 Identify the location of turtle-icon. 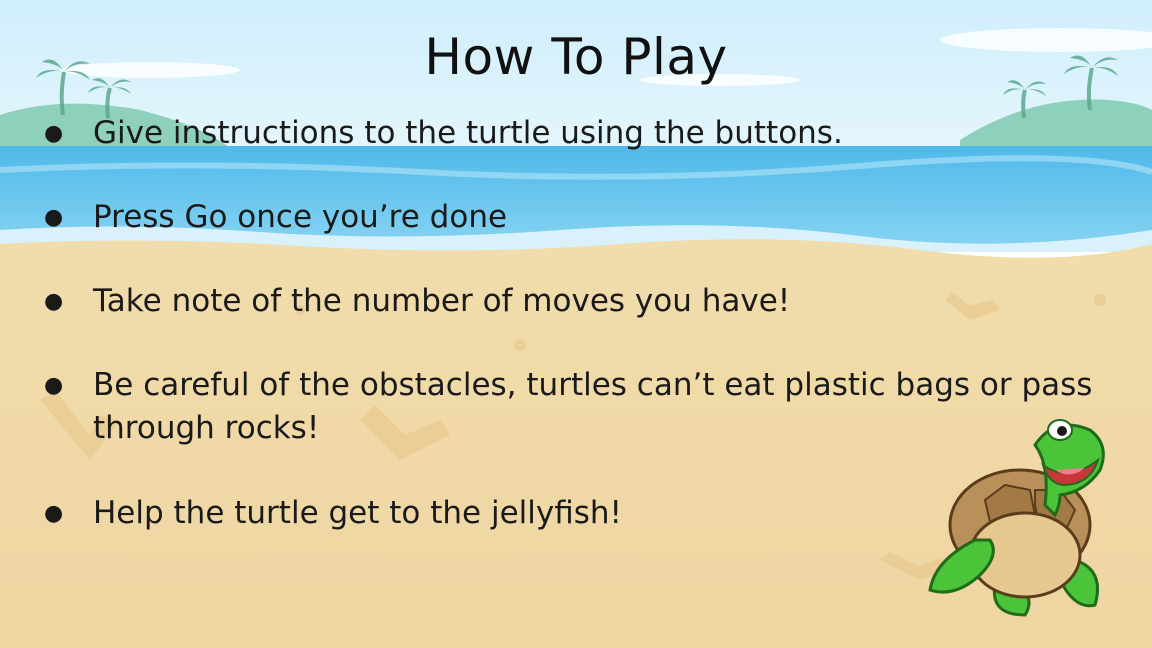
(1016, 518).